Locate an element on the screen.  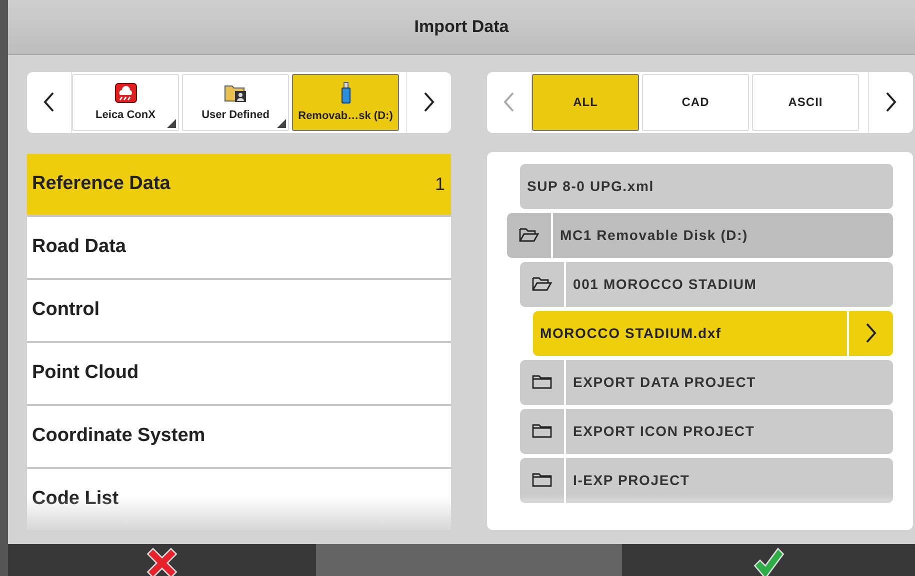
source-tab: Leica ConX is located at coordinates (125, 102).